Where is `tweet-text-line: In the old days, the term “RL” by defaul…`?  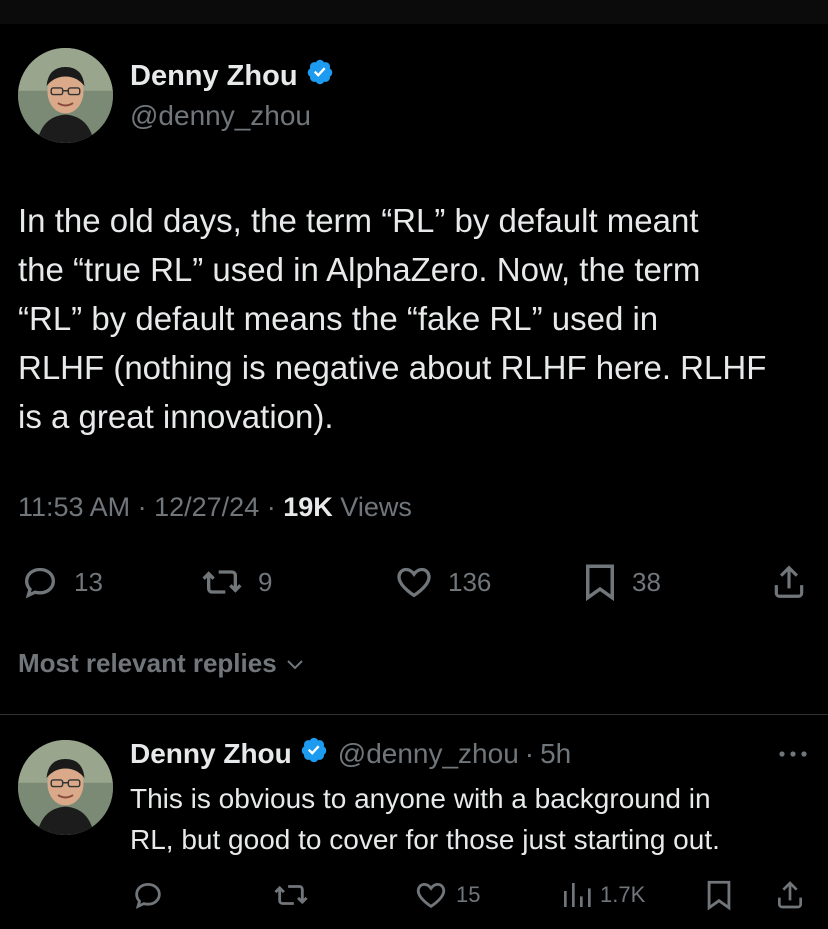 tweet-text-line: In the old days, the term “RL” by defaul… is located at coordinates (358, 220).